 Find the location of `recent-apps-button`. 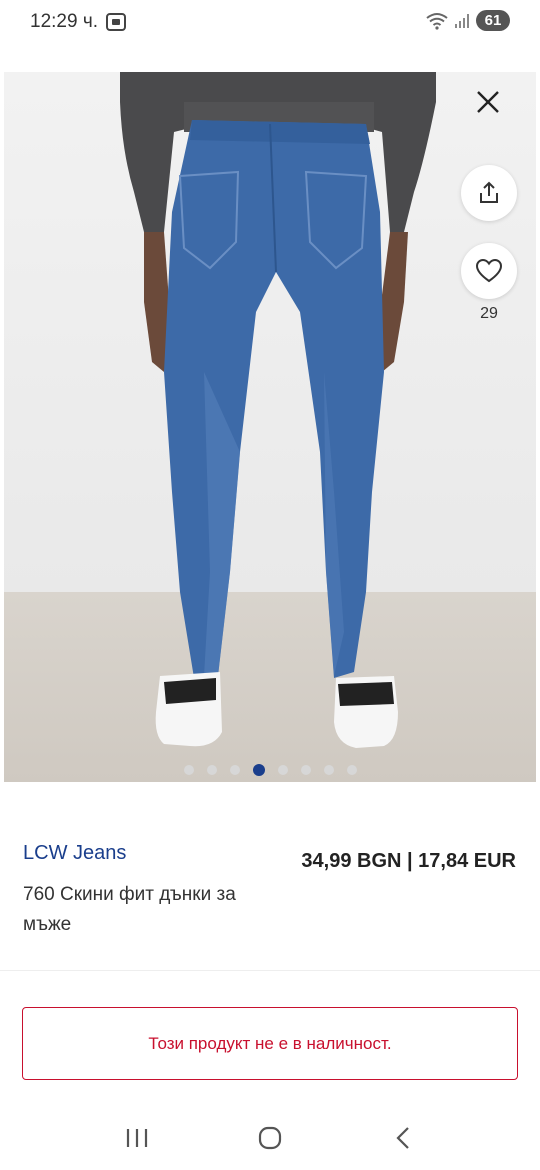

recent-apps-button is located at coordinates (137, 1138).